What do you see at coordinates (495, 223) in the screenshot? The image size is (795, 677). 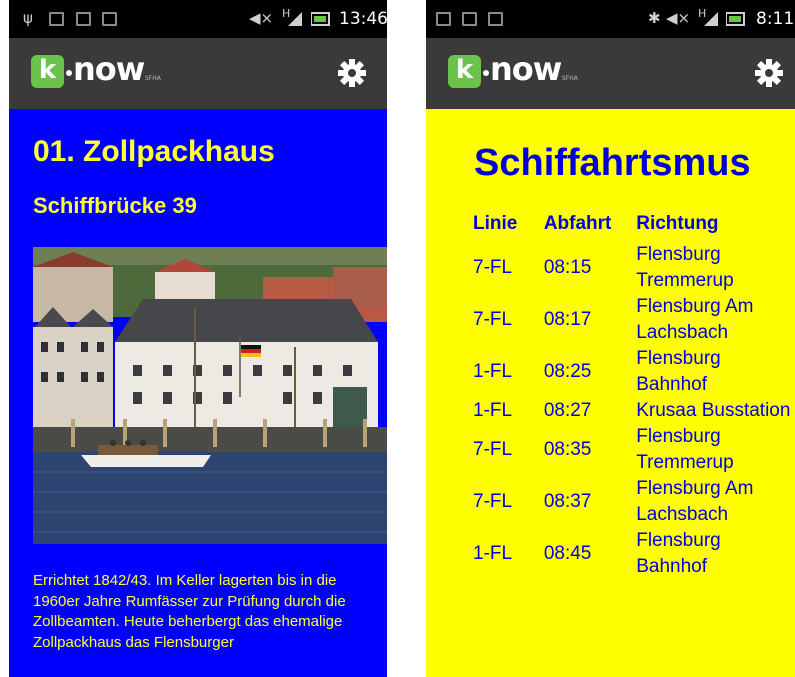 I see `column-header-line: Linie` at bounding box center [495, 223].